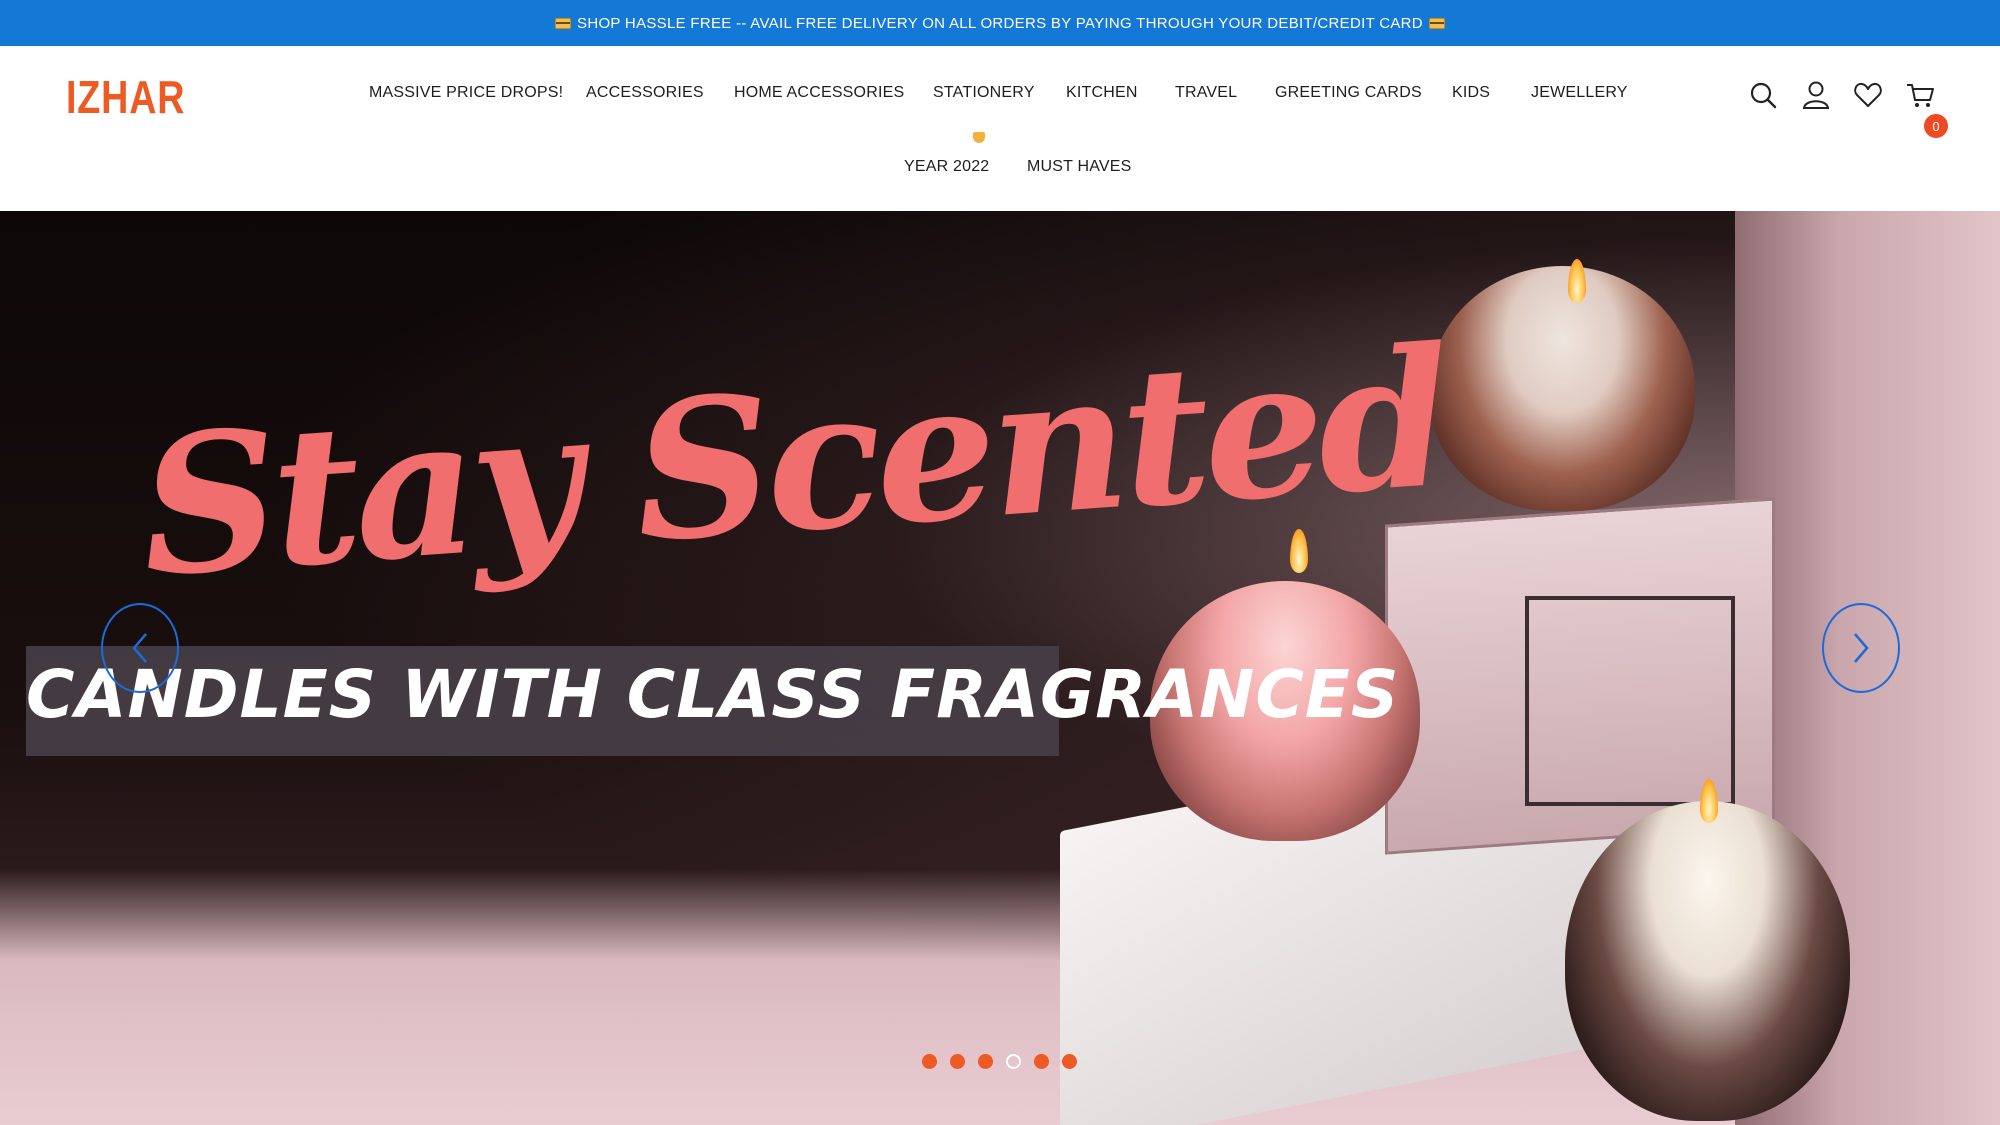  What do you see at coordinates (1630, 701) in the screenshot?
I see `hero-gift-box-frame` at bounding box center [1630, 701].